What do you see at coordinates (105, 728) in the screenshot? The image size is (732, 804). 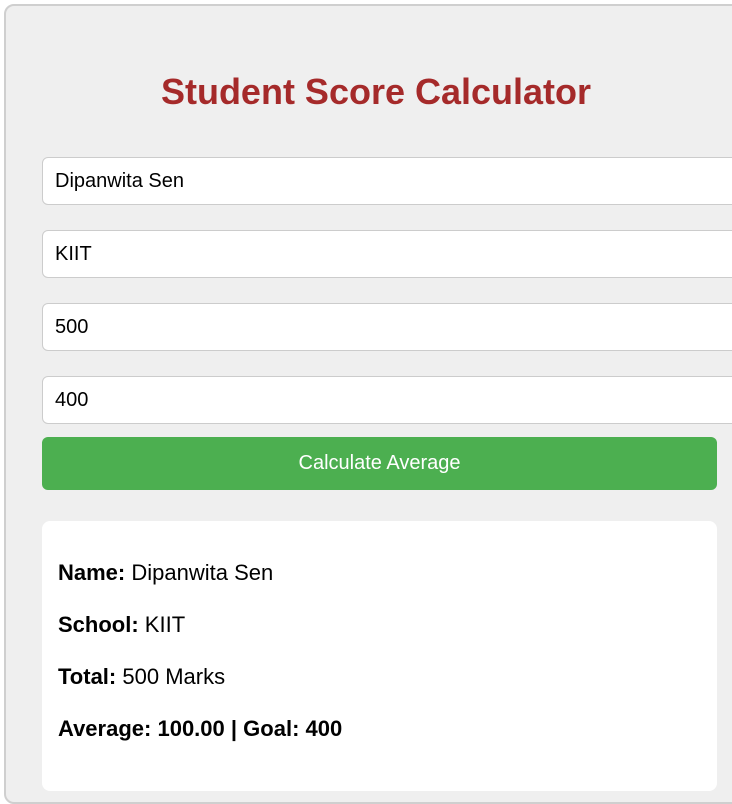 I see `result-average-label: Average:` at bounding box center [105, 728].